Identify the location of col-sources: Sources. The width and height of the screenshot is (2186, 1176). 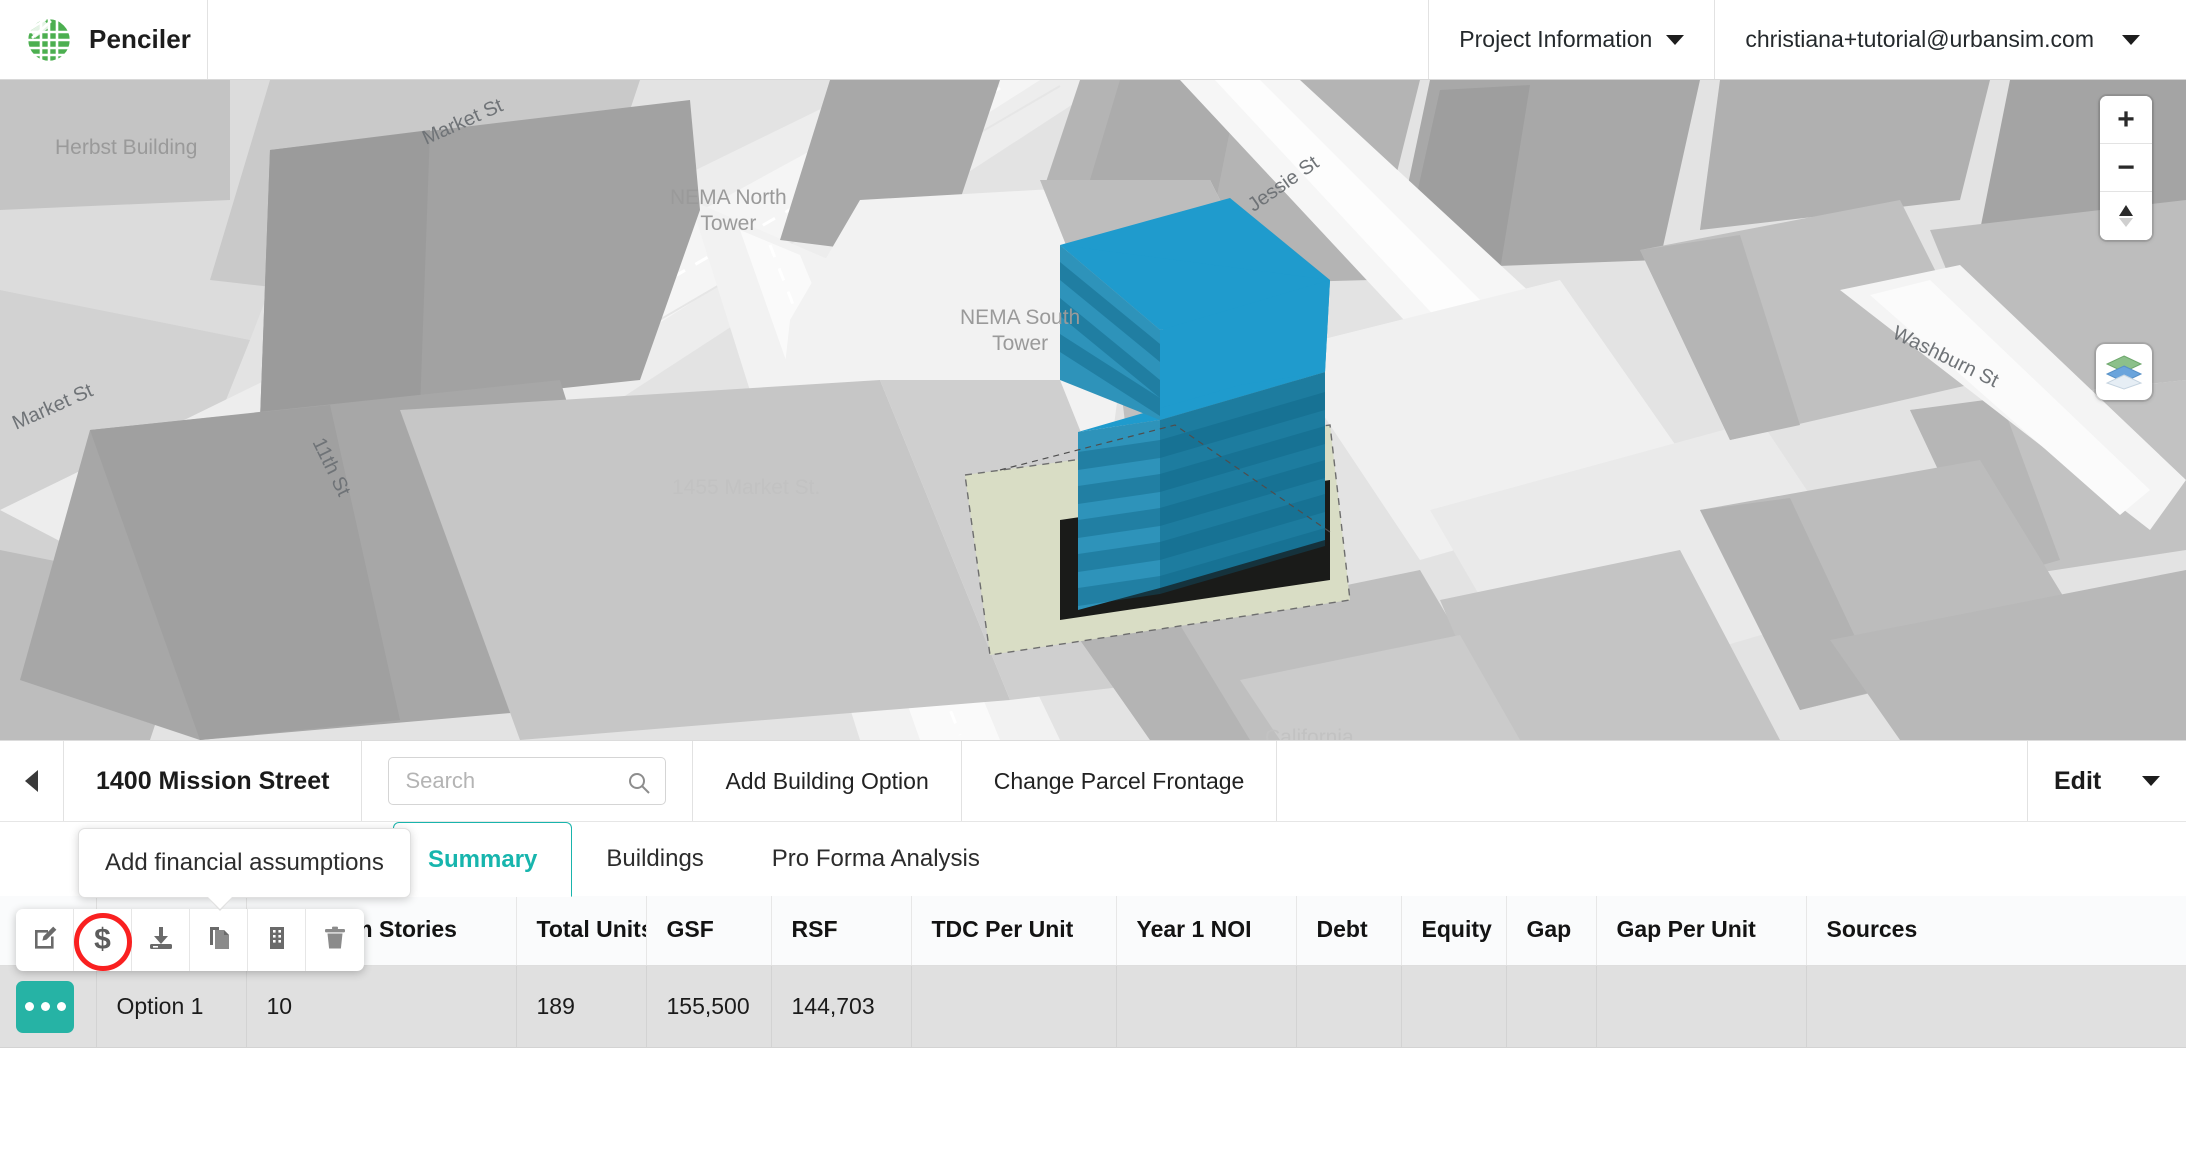
(1996, 929).